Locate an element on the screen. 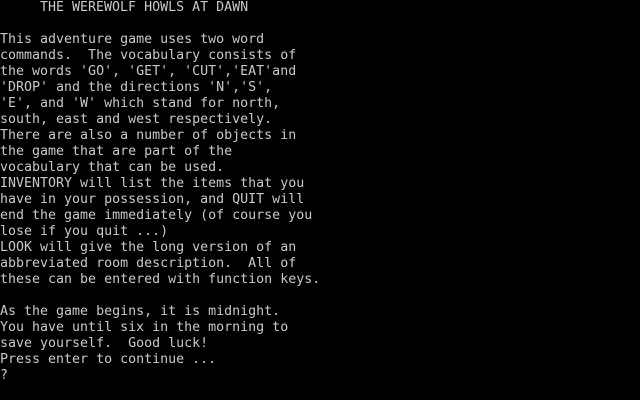  start-line-2: You have until six in the morning to is located at coordinates (144, 327).